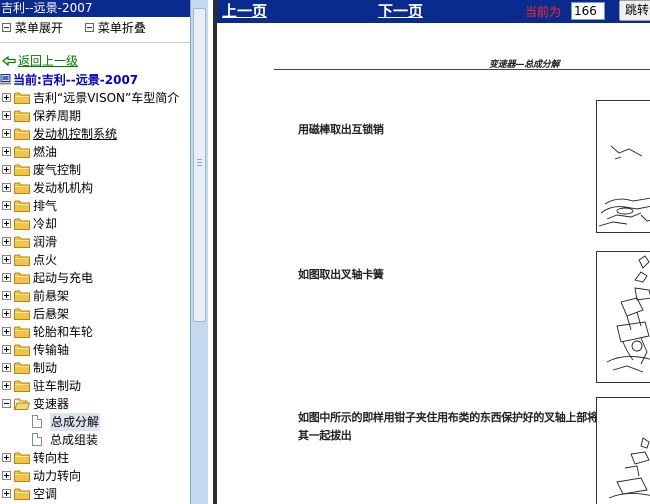 The image size is (650, 504). What do you see at coordinates (69, 80) in the screenshot?
I see `current-node: 当前:吉利--远景-2007` at bounding box center [69, 80].